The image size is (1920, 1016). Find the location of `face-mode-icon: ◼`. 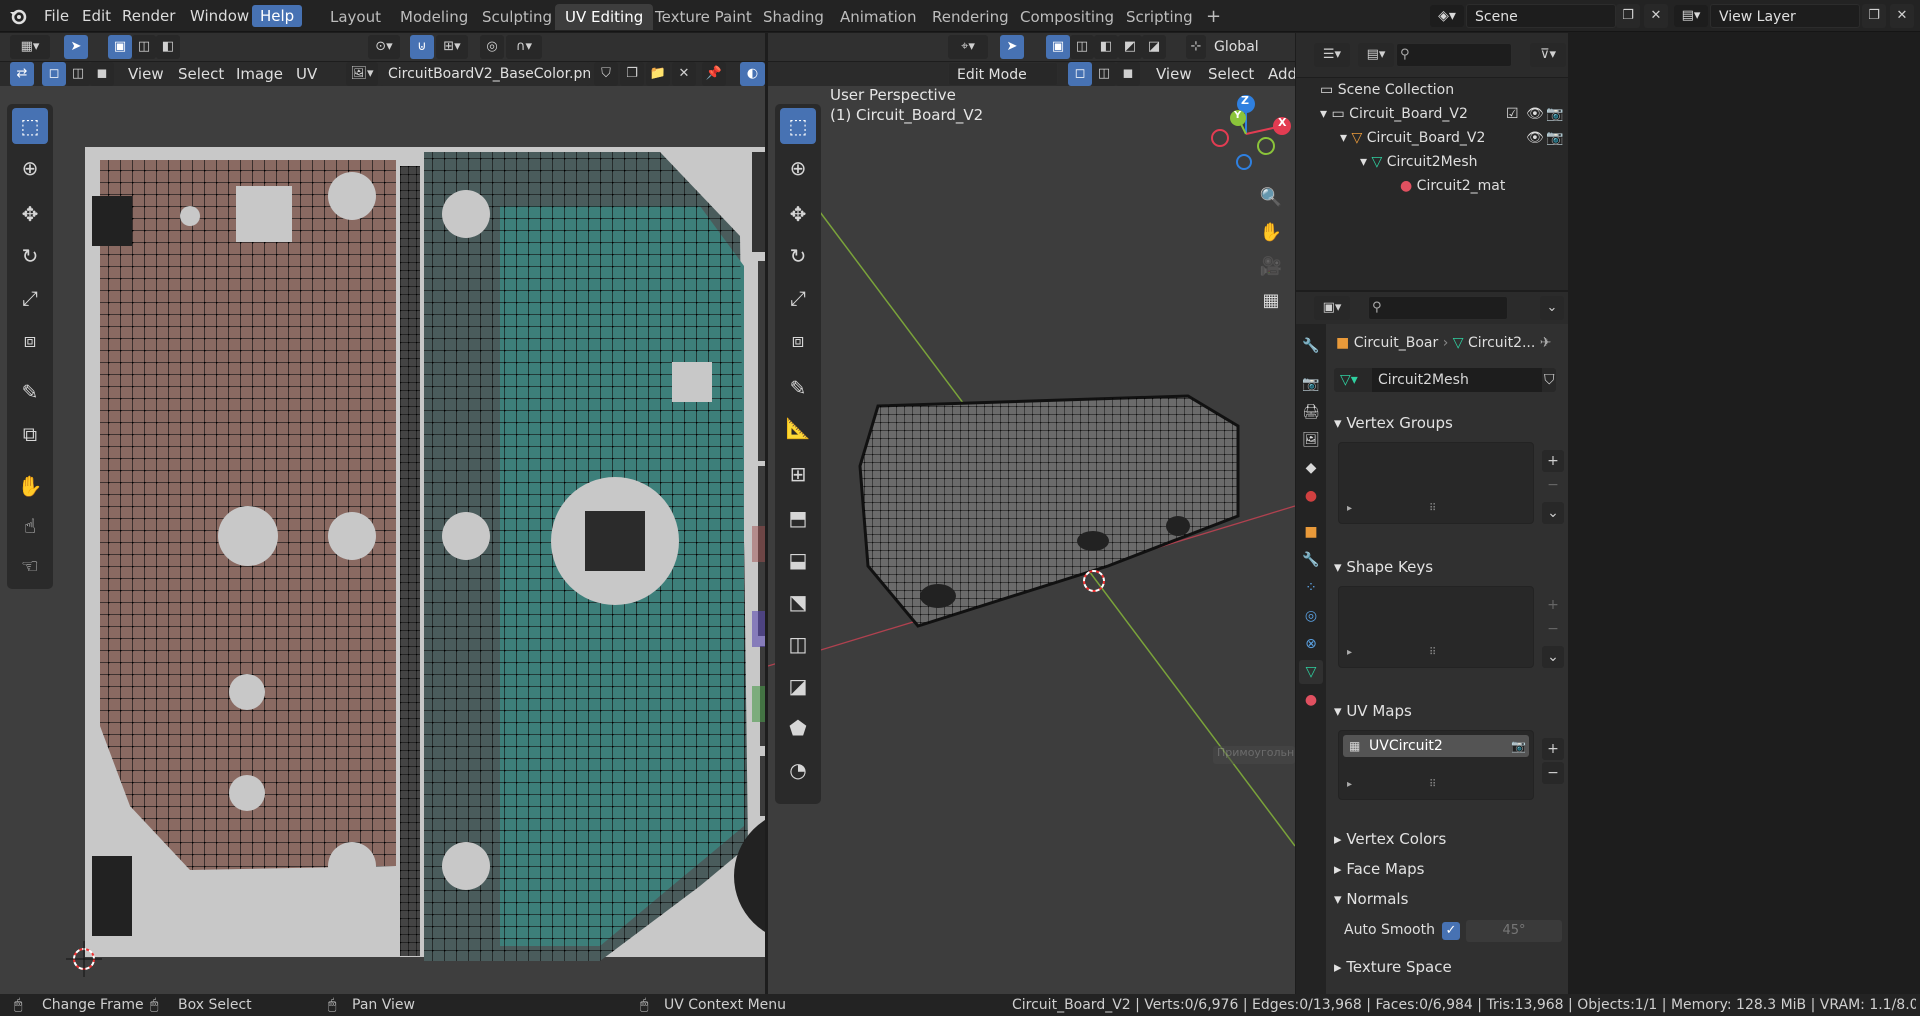

face-mode-icon: ◼ is located at coordinates (1128, 74).